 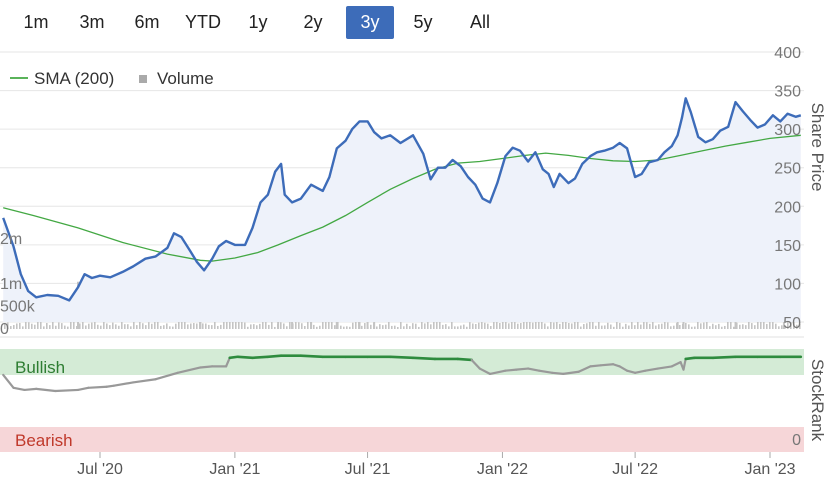 What do you see at coordinates (11, 284) in the screenshot?
I see `volume-tick-1m: 1m` at bounding box center [11, 284].